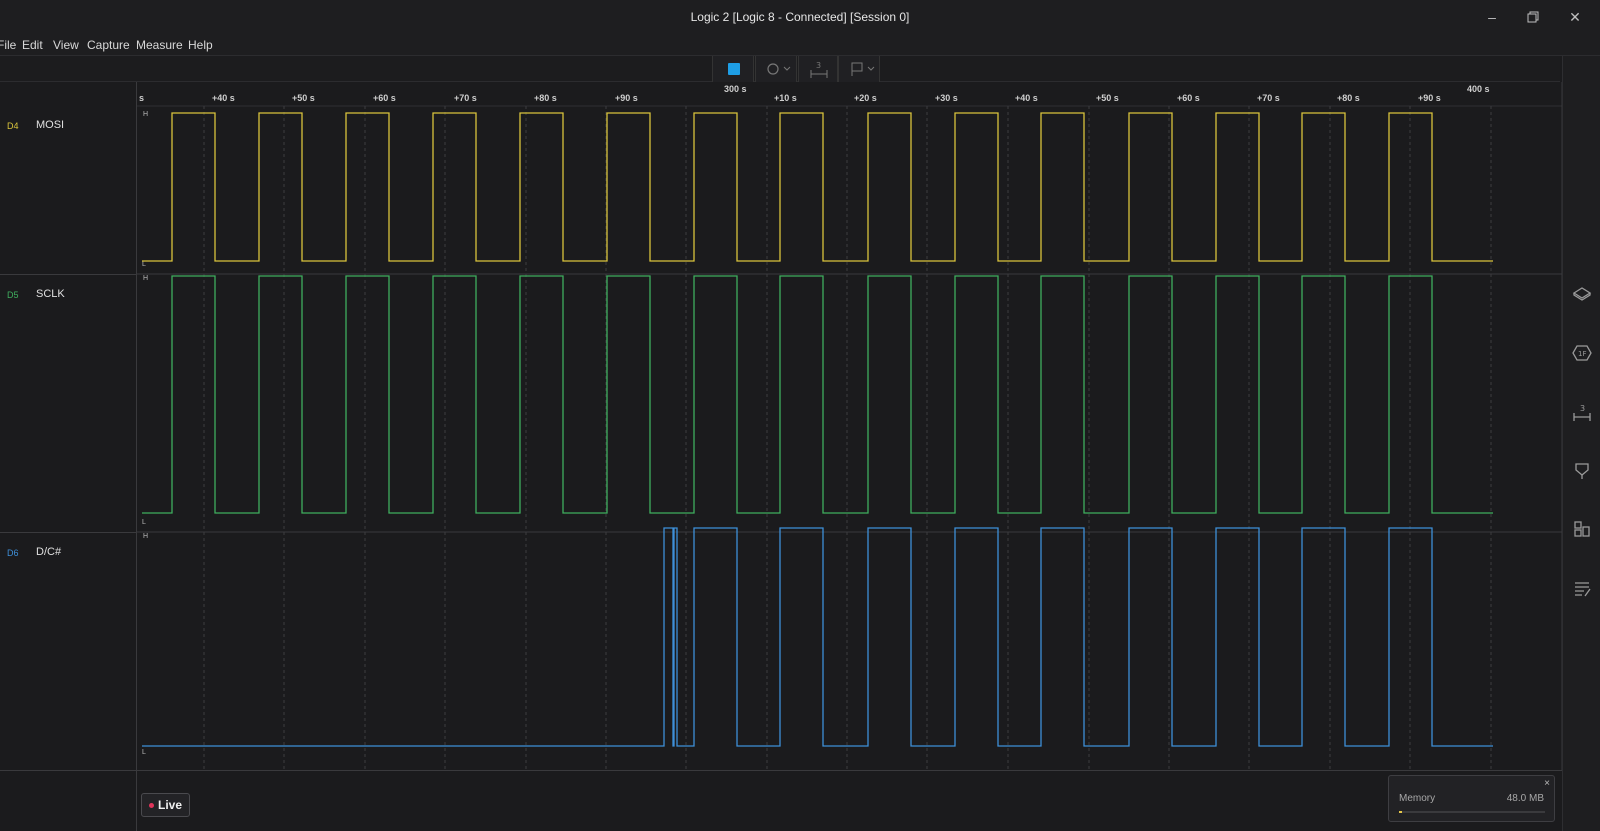 This screenshot has width=1600, height=831. I want to click on timing-marker-icon: 3, so click(1582, 413).